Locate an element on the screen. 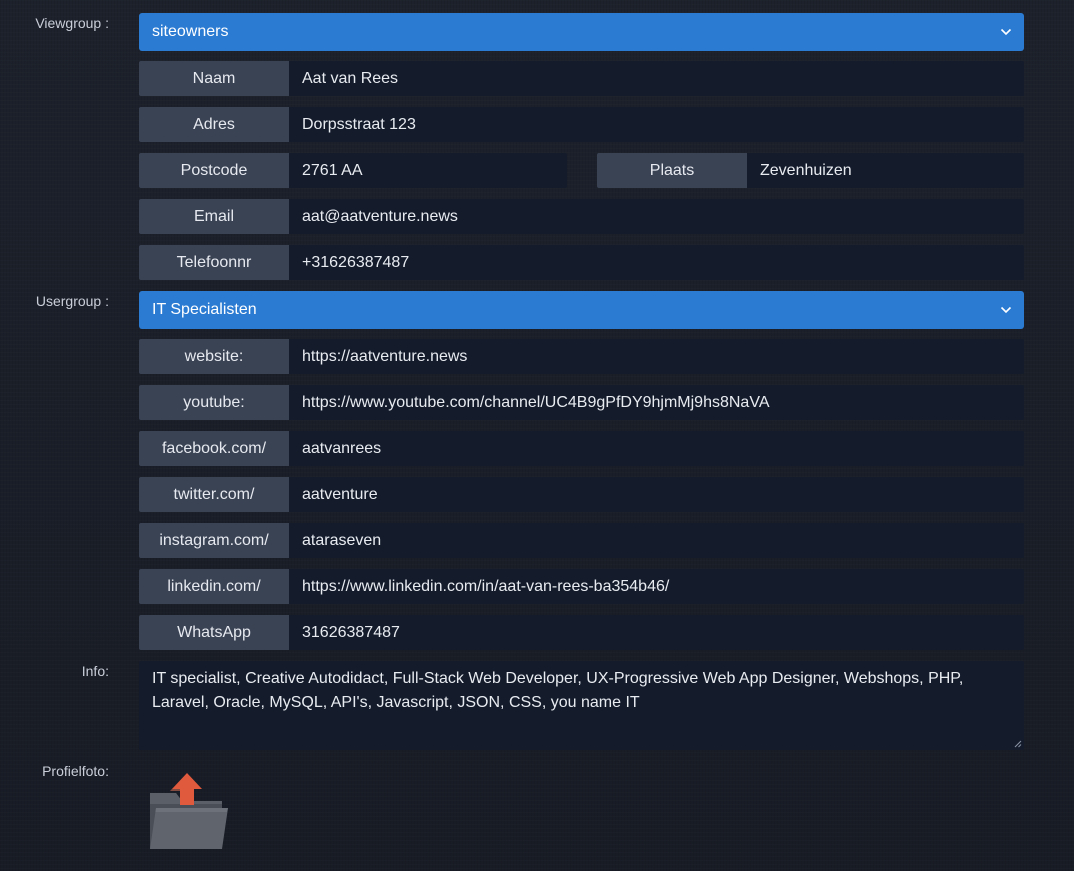  naam-label: Naam is located at coordinates (214, 78).